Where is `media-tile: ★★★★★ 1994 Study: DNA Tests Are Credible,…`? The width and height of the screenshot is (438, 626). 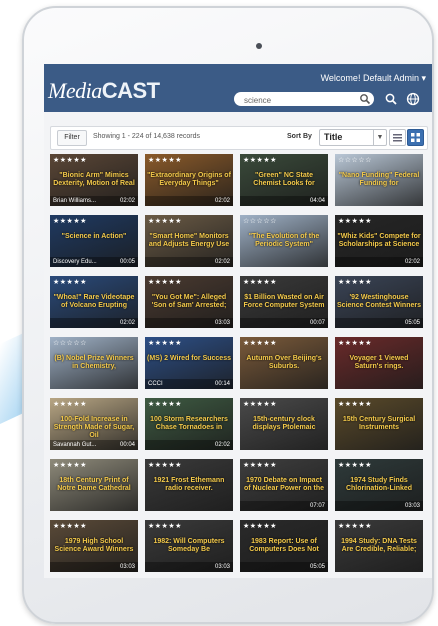
media-tile: ★★★★★ 1994 Study: DNA Tests Are Credible,… is located at coordinates (379, 546).